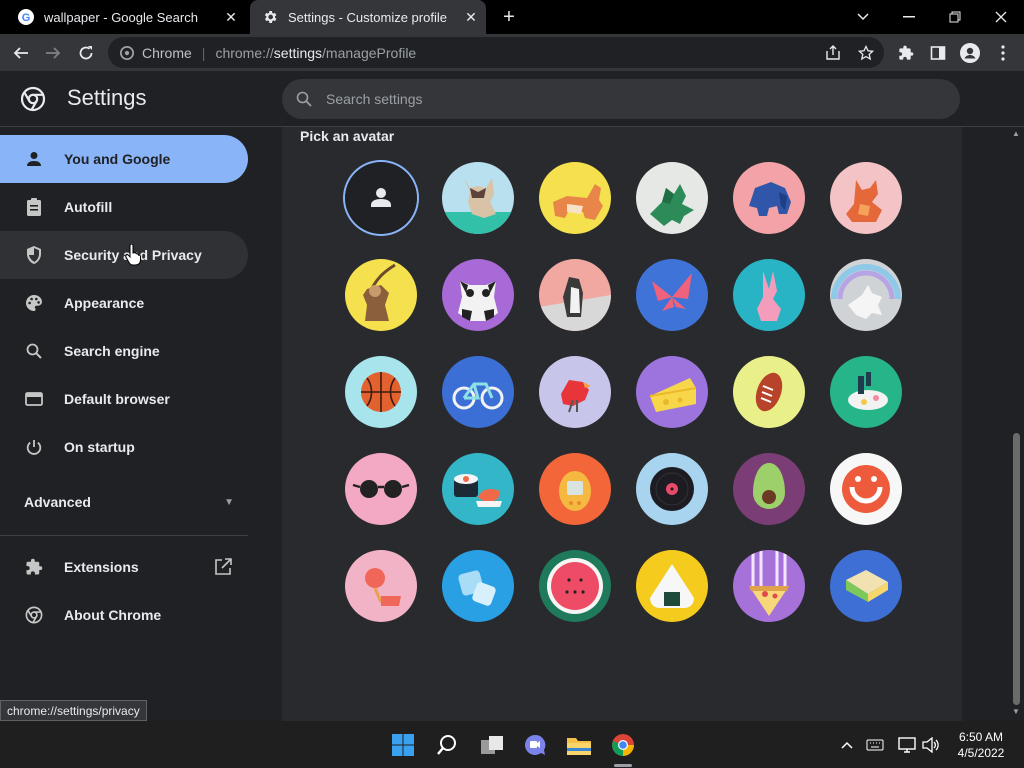 The width and height of the screenshot is (1024, 768). What do you see at coordinates (931, 745) in the screenshot?
I see `volume-icon` at bounding box center [931, 745].